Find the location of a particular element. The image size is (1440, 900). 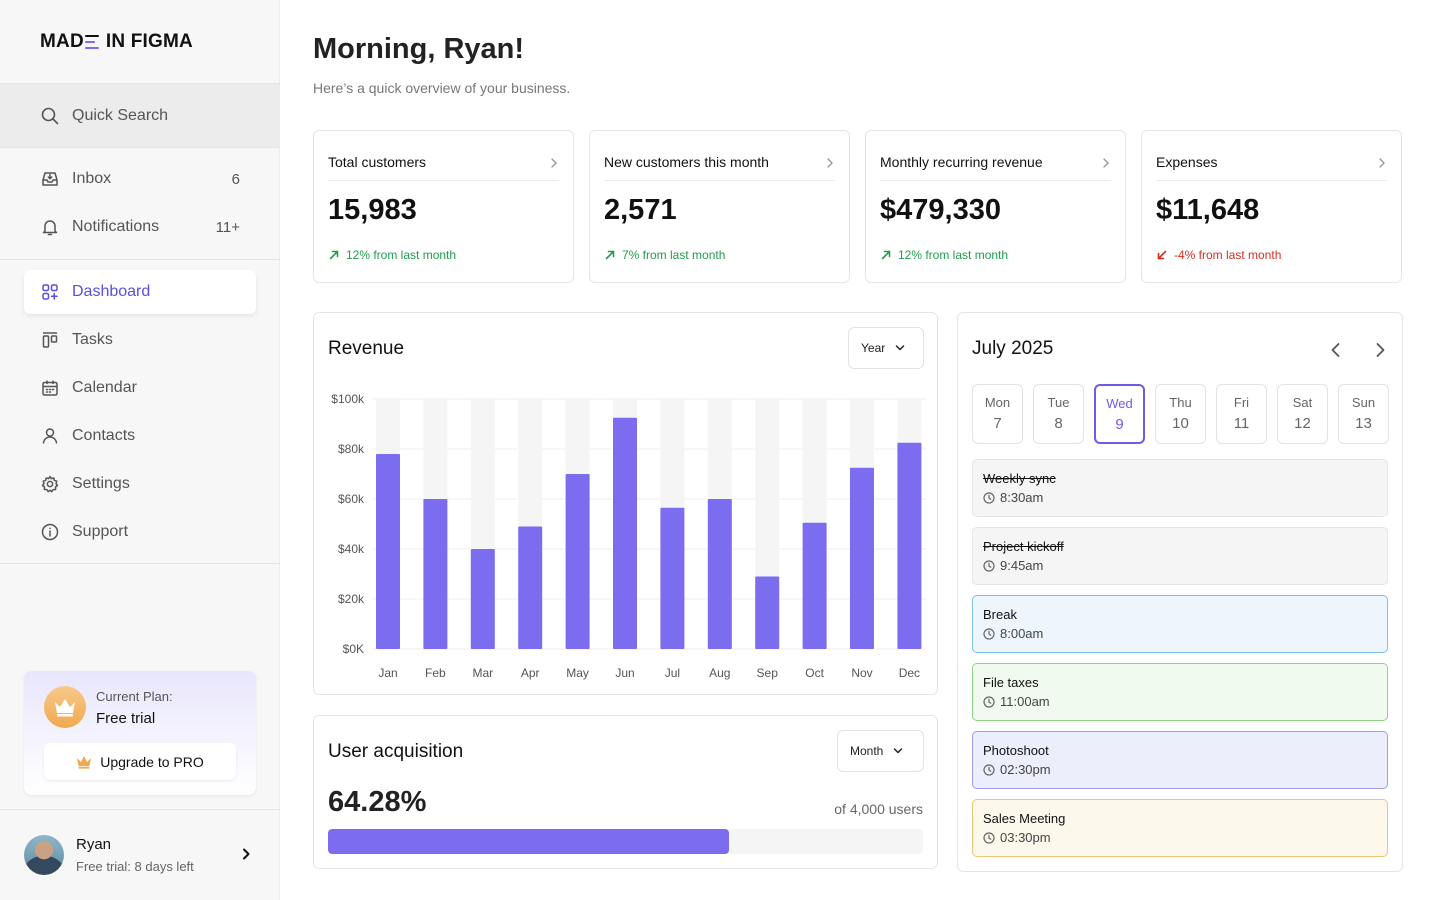

event-time-text: 8:30am is located at coordinates (1022, 497).